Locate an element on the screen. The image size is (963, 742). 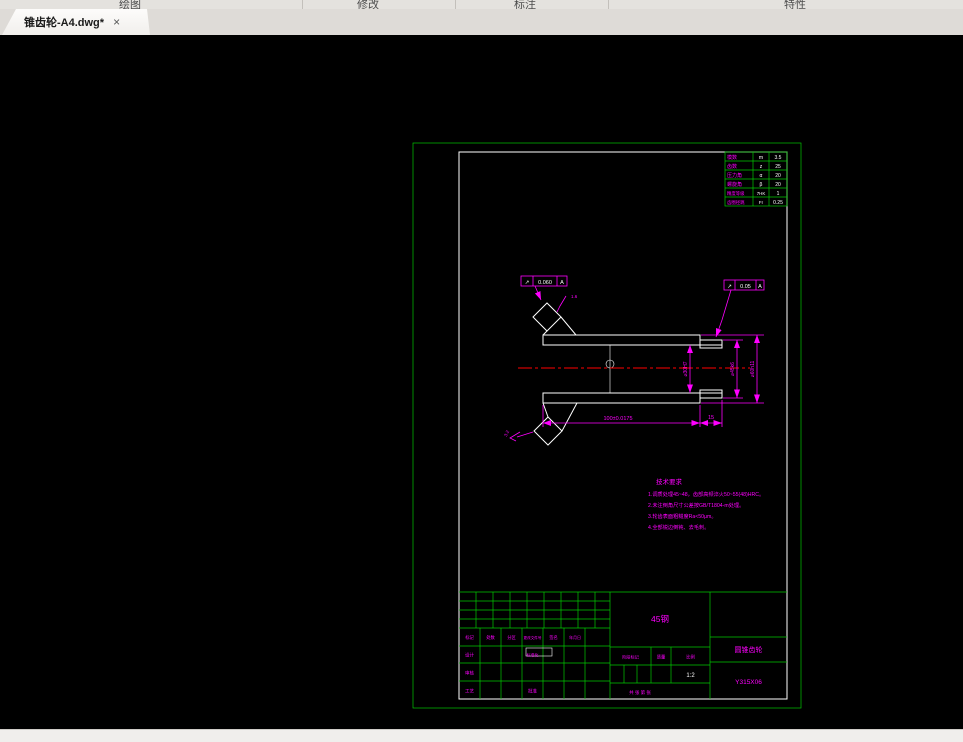
material-spec: 45钢 is located at coordinates (660, 619).